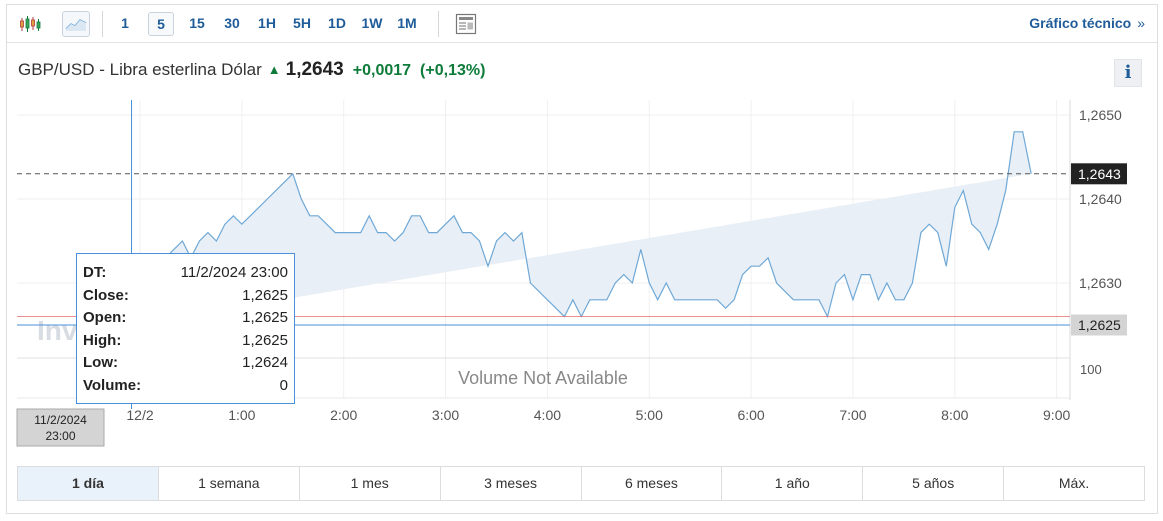  Describe the element at coordinates (445, 415) in the screenshot. I see `x-tick-label: 3:00` at that location.